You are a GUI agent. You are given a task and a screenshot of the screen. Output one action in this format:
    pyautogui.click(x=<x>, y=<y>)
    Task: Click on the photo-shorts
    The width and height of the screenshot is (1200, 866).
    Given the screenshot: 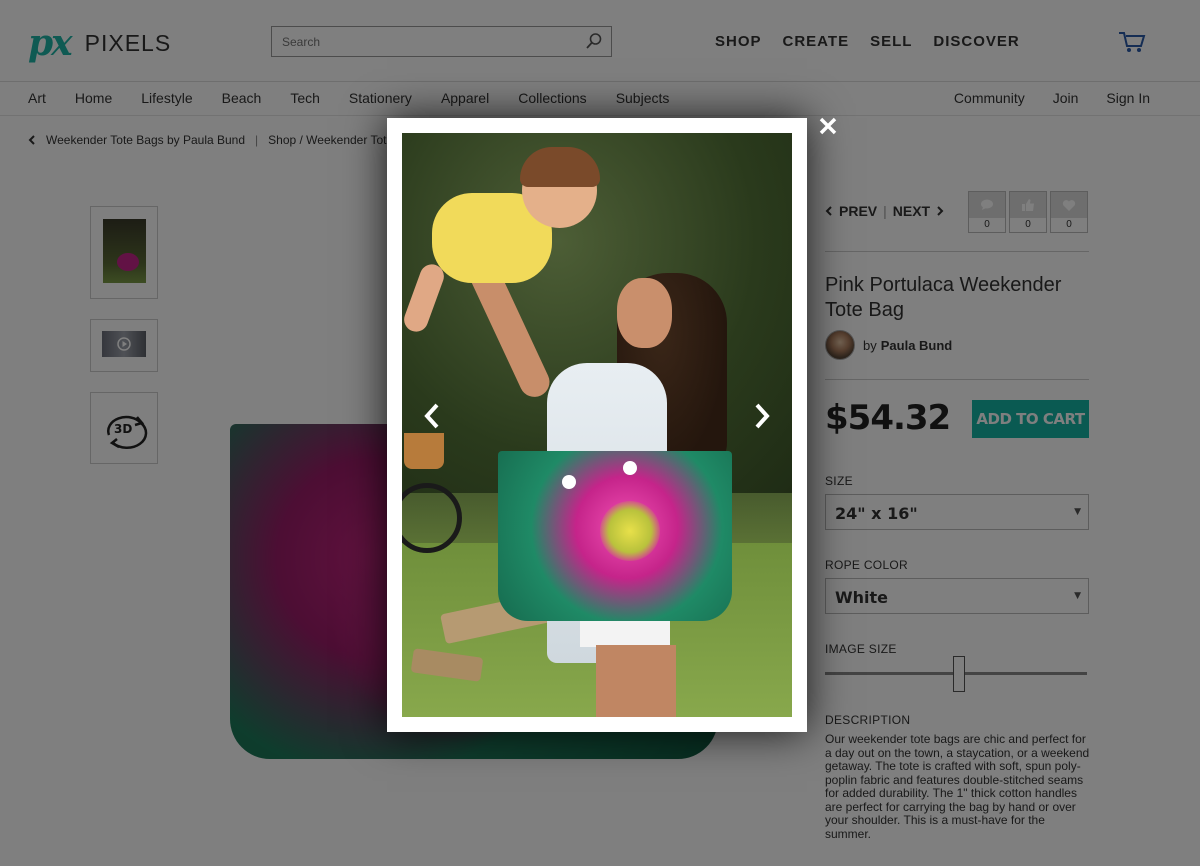 What is the action you would take?
    pyautogui.click(x=625, y=634)
    